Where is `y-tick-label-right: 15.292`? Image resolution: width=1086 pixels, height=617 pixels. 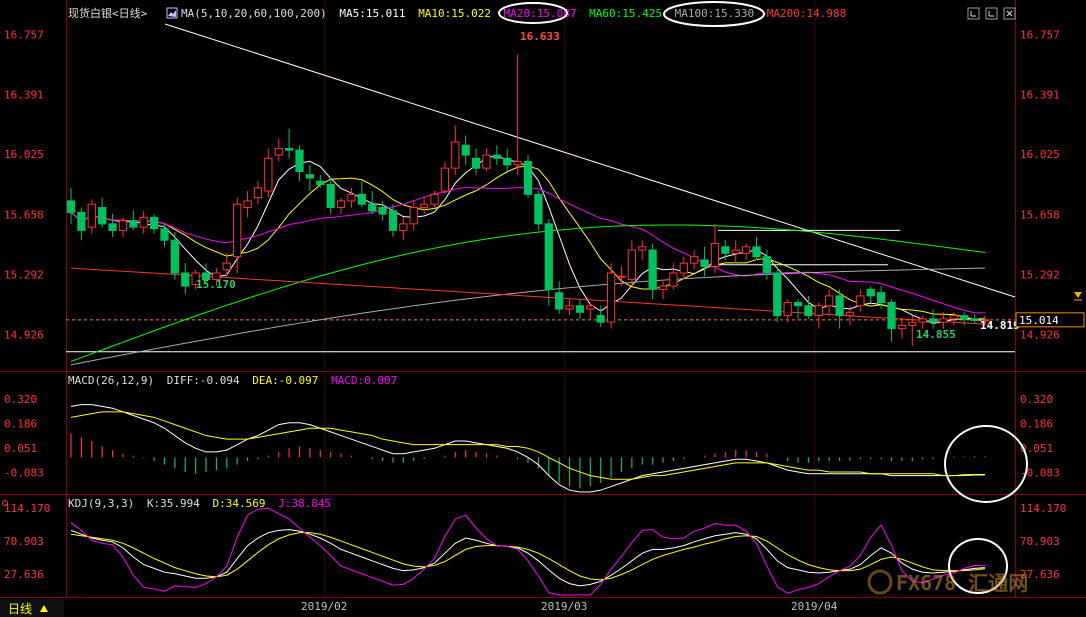
y-tick-label-right: 15.292 is located at coordinates (1040, 274).